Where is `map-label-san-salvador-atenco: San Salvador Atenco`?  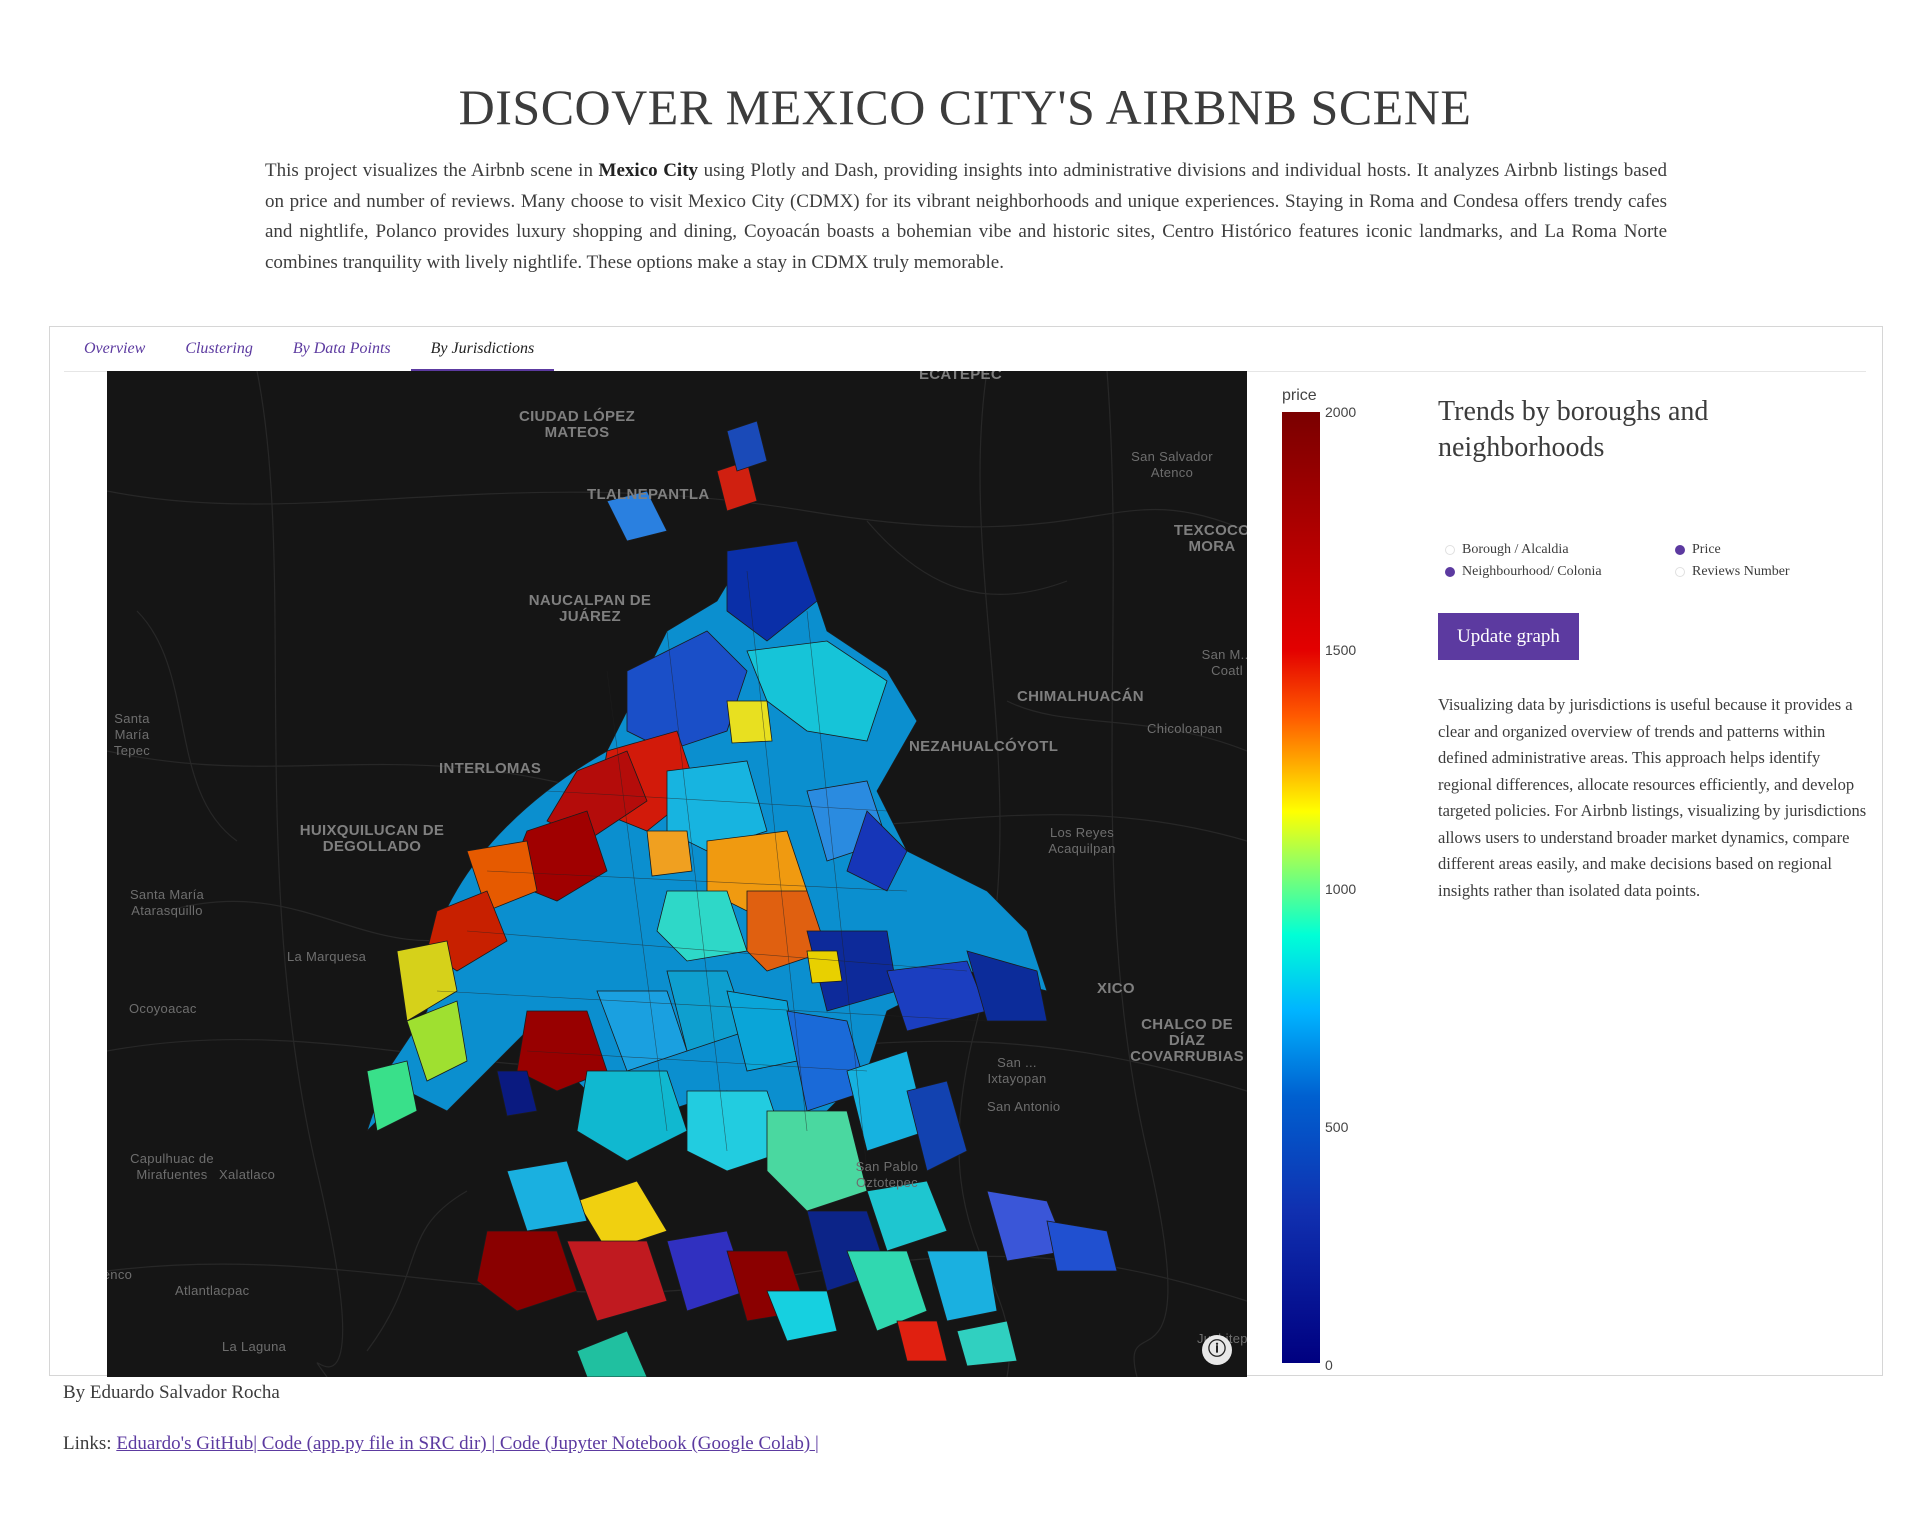
map-label-san-salvador-atenco: San Salvador Atenco is located at coordinates (1172, 464).